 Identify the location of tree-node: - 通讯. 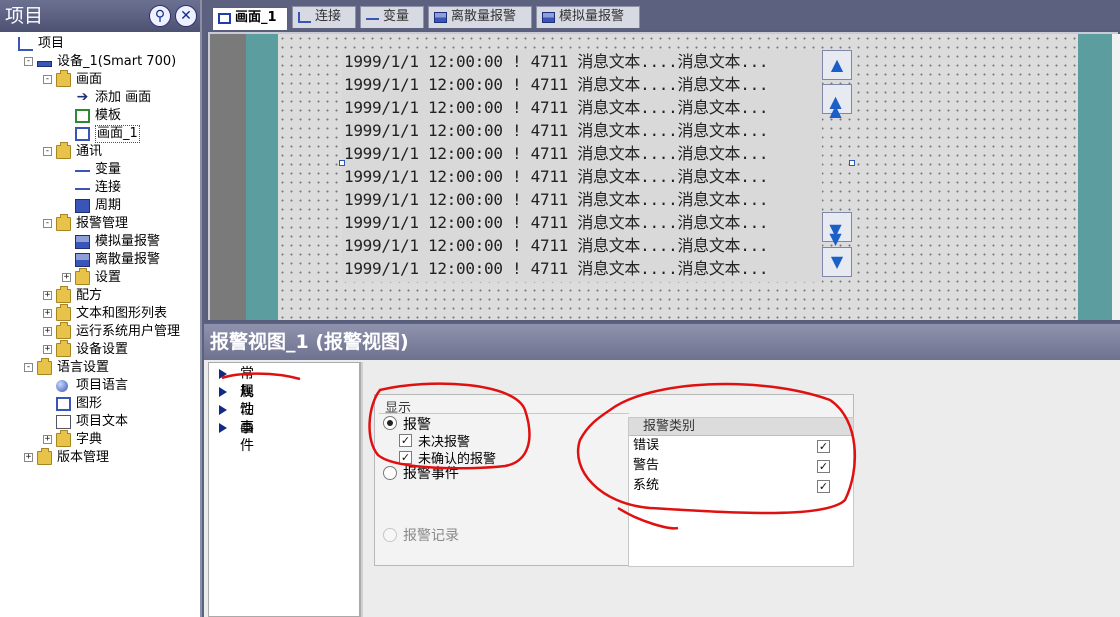
(100, 151).